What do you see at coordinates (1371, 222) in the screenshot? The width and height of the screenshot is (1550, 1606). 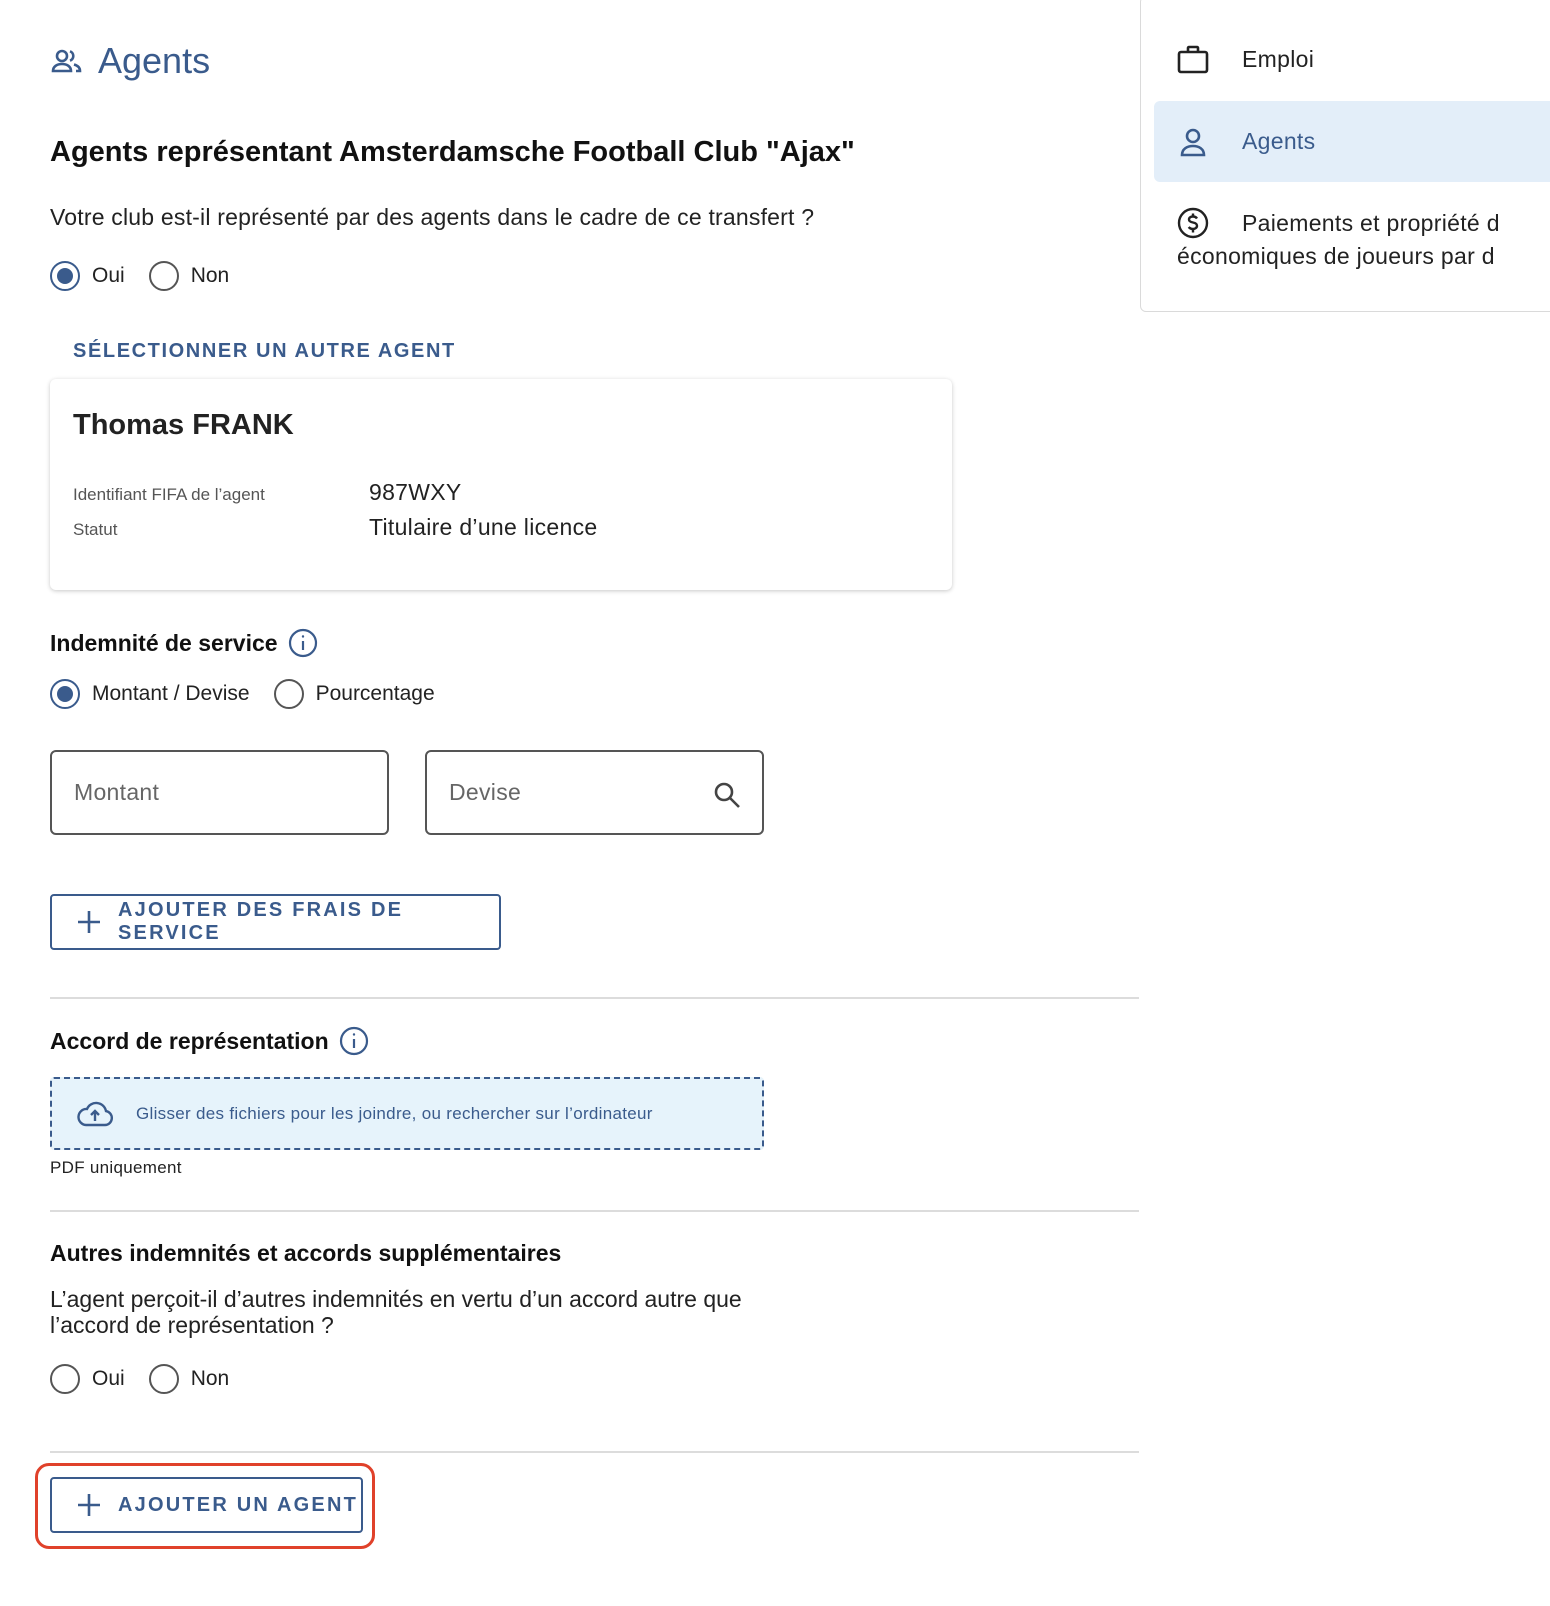 I see `sidebar-item-label: Paiements et propriété d` at bounding box center [1371, 222].